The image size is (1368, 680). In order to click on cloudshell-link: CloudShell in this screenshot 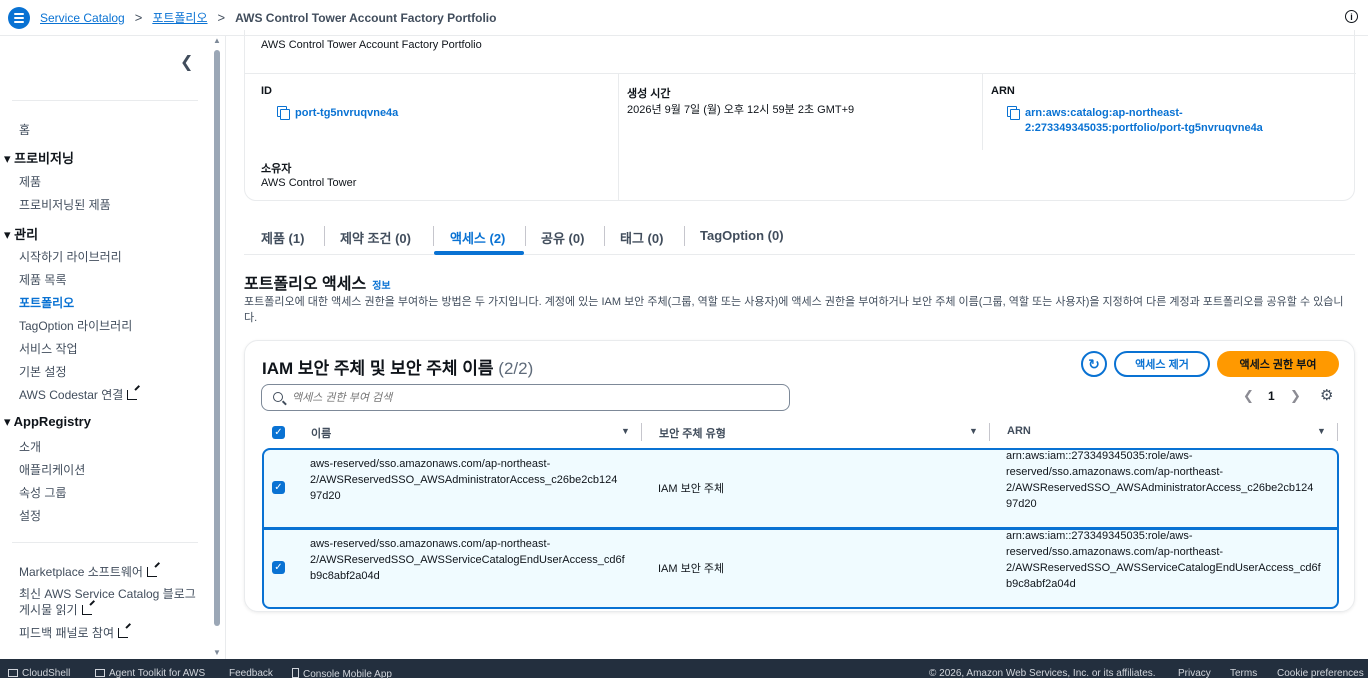, I will do `click(39, 673)`.